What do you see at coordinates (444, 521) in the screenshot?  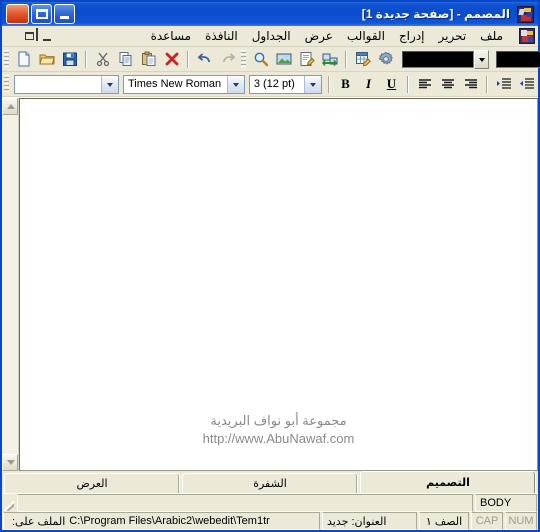 I see `row-indicator: الصف ١` at bounding box center [444, 521].